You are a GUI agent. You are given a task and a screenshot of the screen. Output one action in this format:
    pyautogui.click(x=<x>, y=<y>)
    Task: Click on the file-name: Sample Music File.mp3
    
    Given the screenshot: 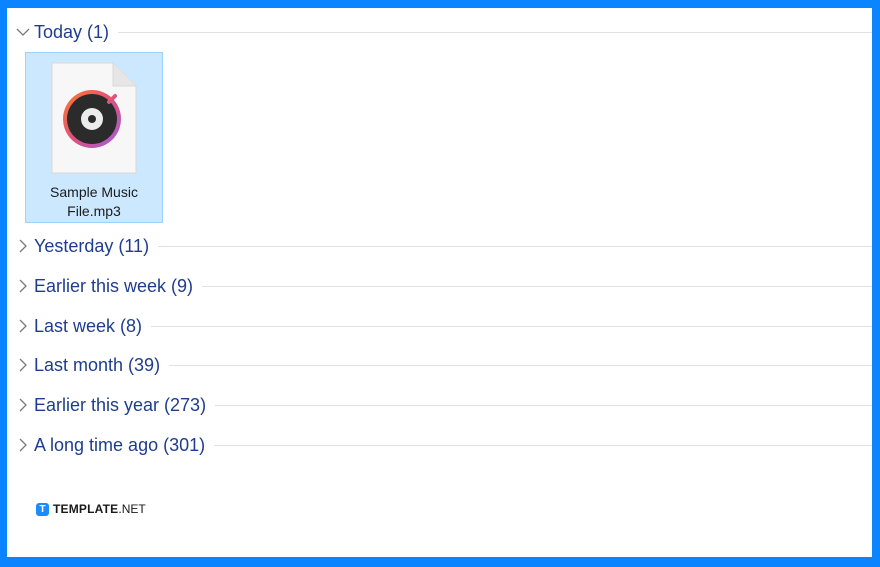 What is the action you would take?
    pyautogui.click(x=94, y=202)
    